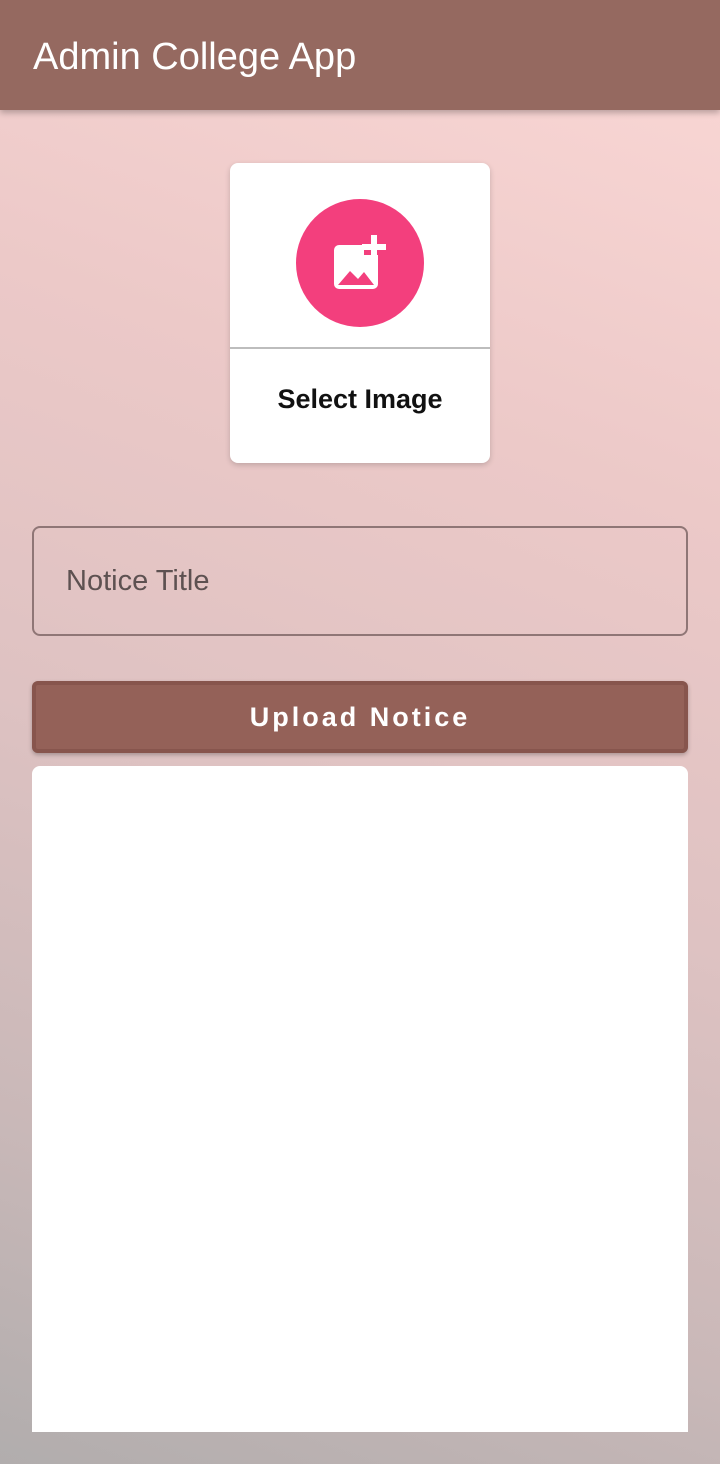 This screenshot has height=1464, width=720. I want to click on app-title: Admin College App, so click(195, 57).